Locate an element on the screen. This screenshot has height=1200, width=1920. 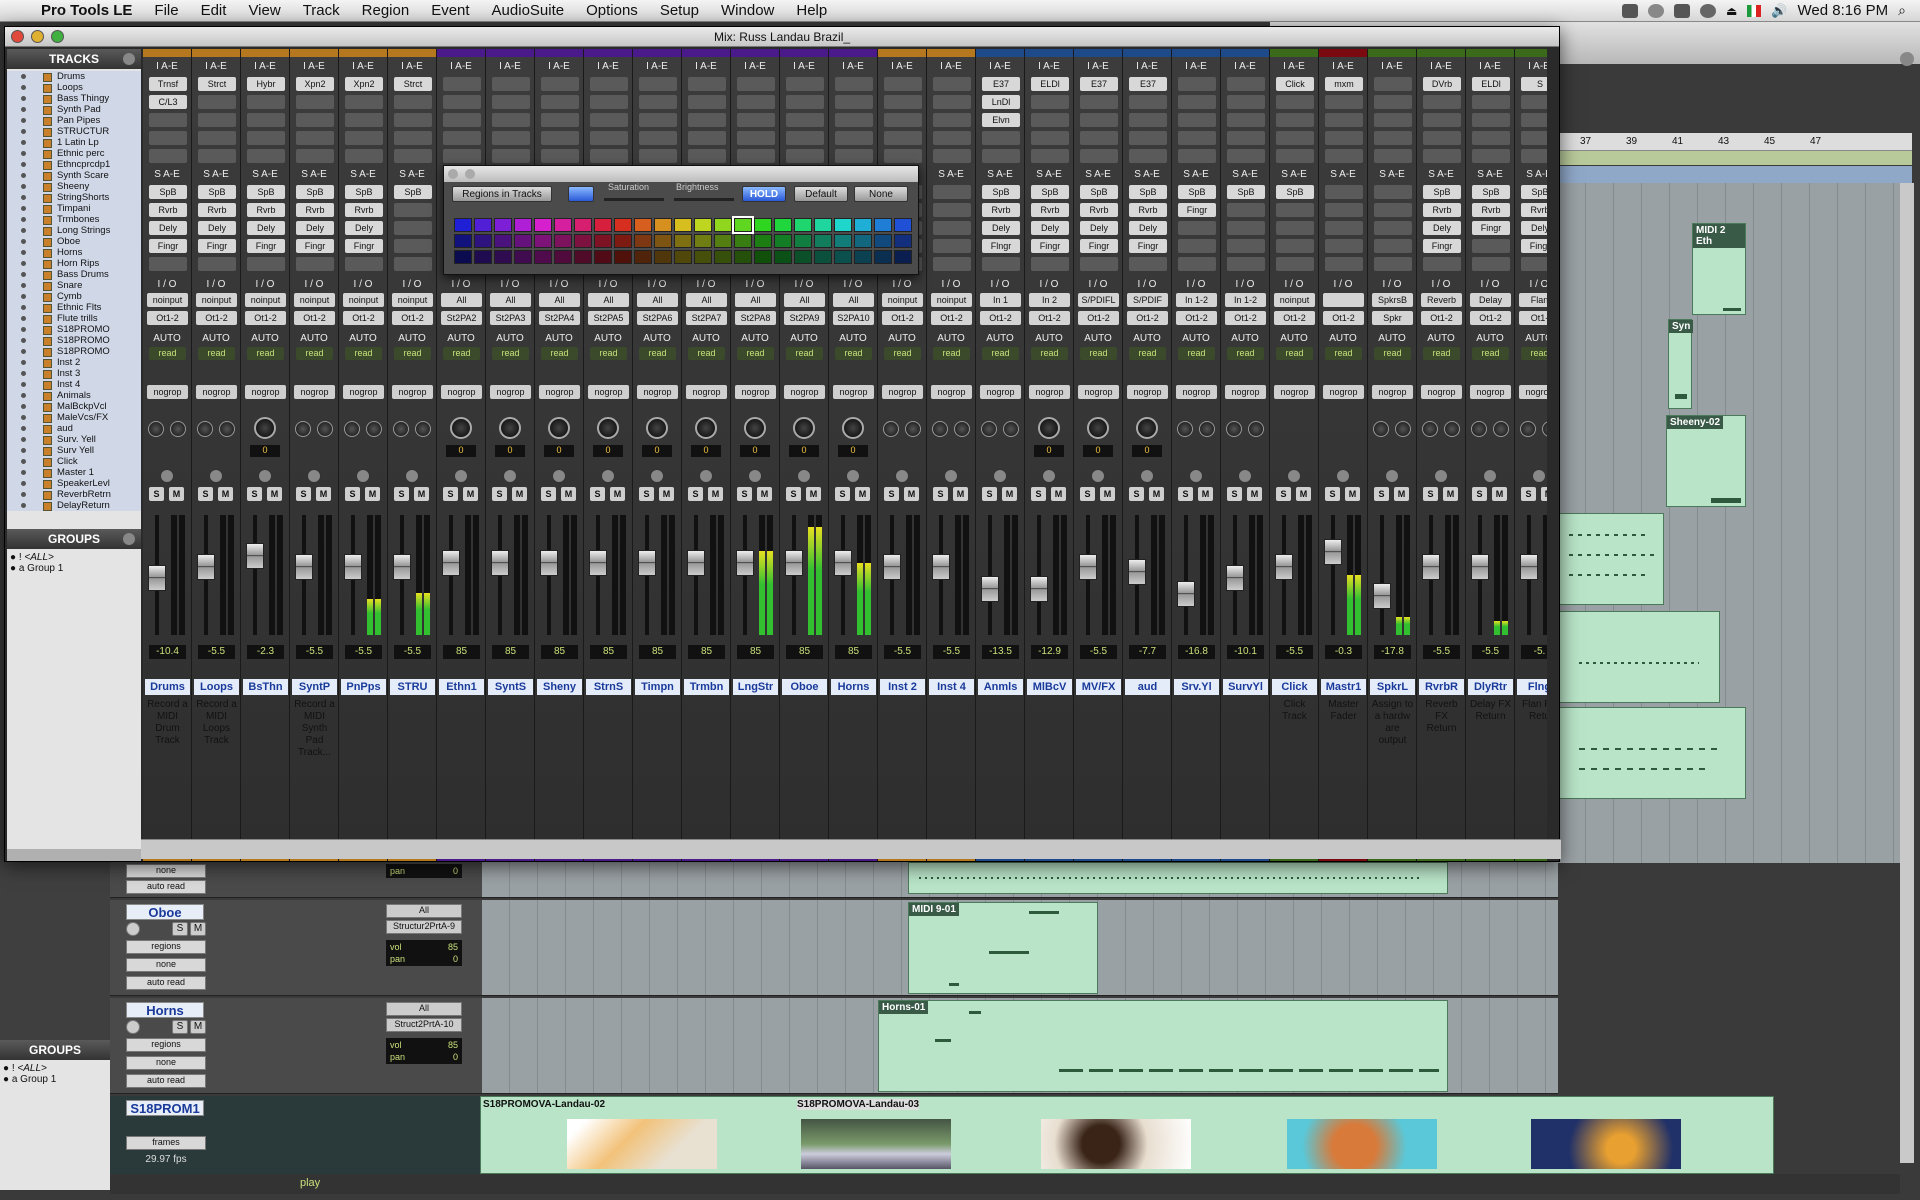
track-name: SurvYl is located at coordinates (1245, 687).